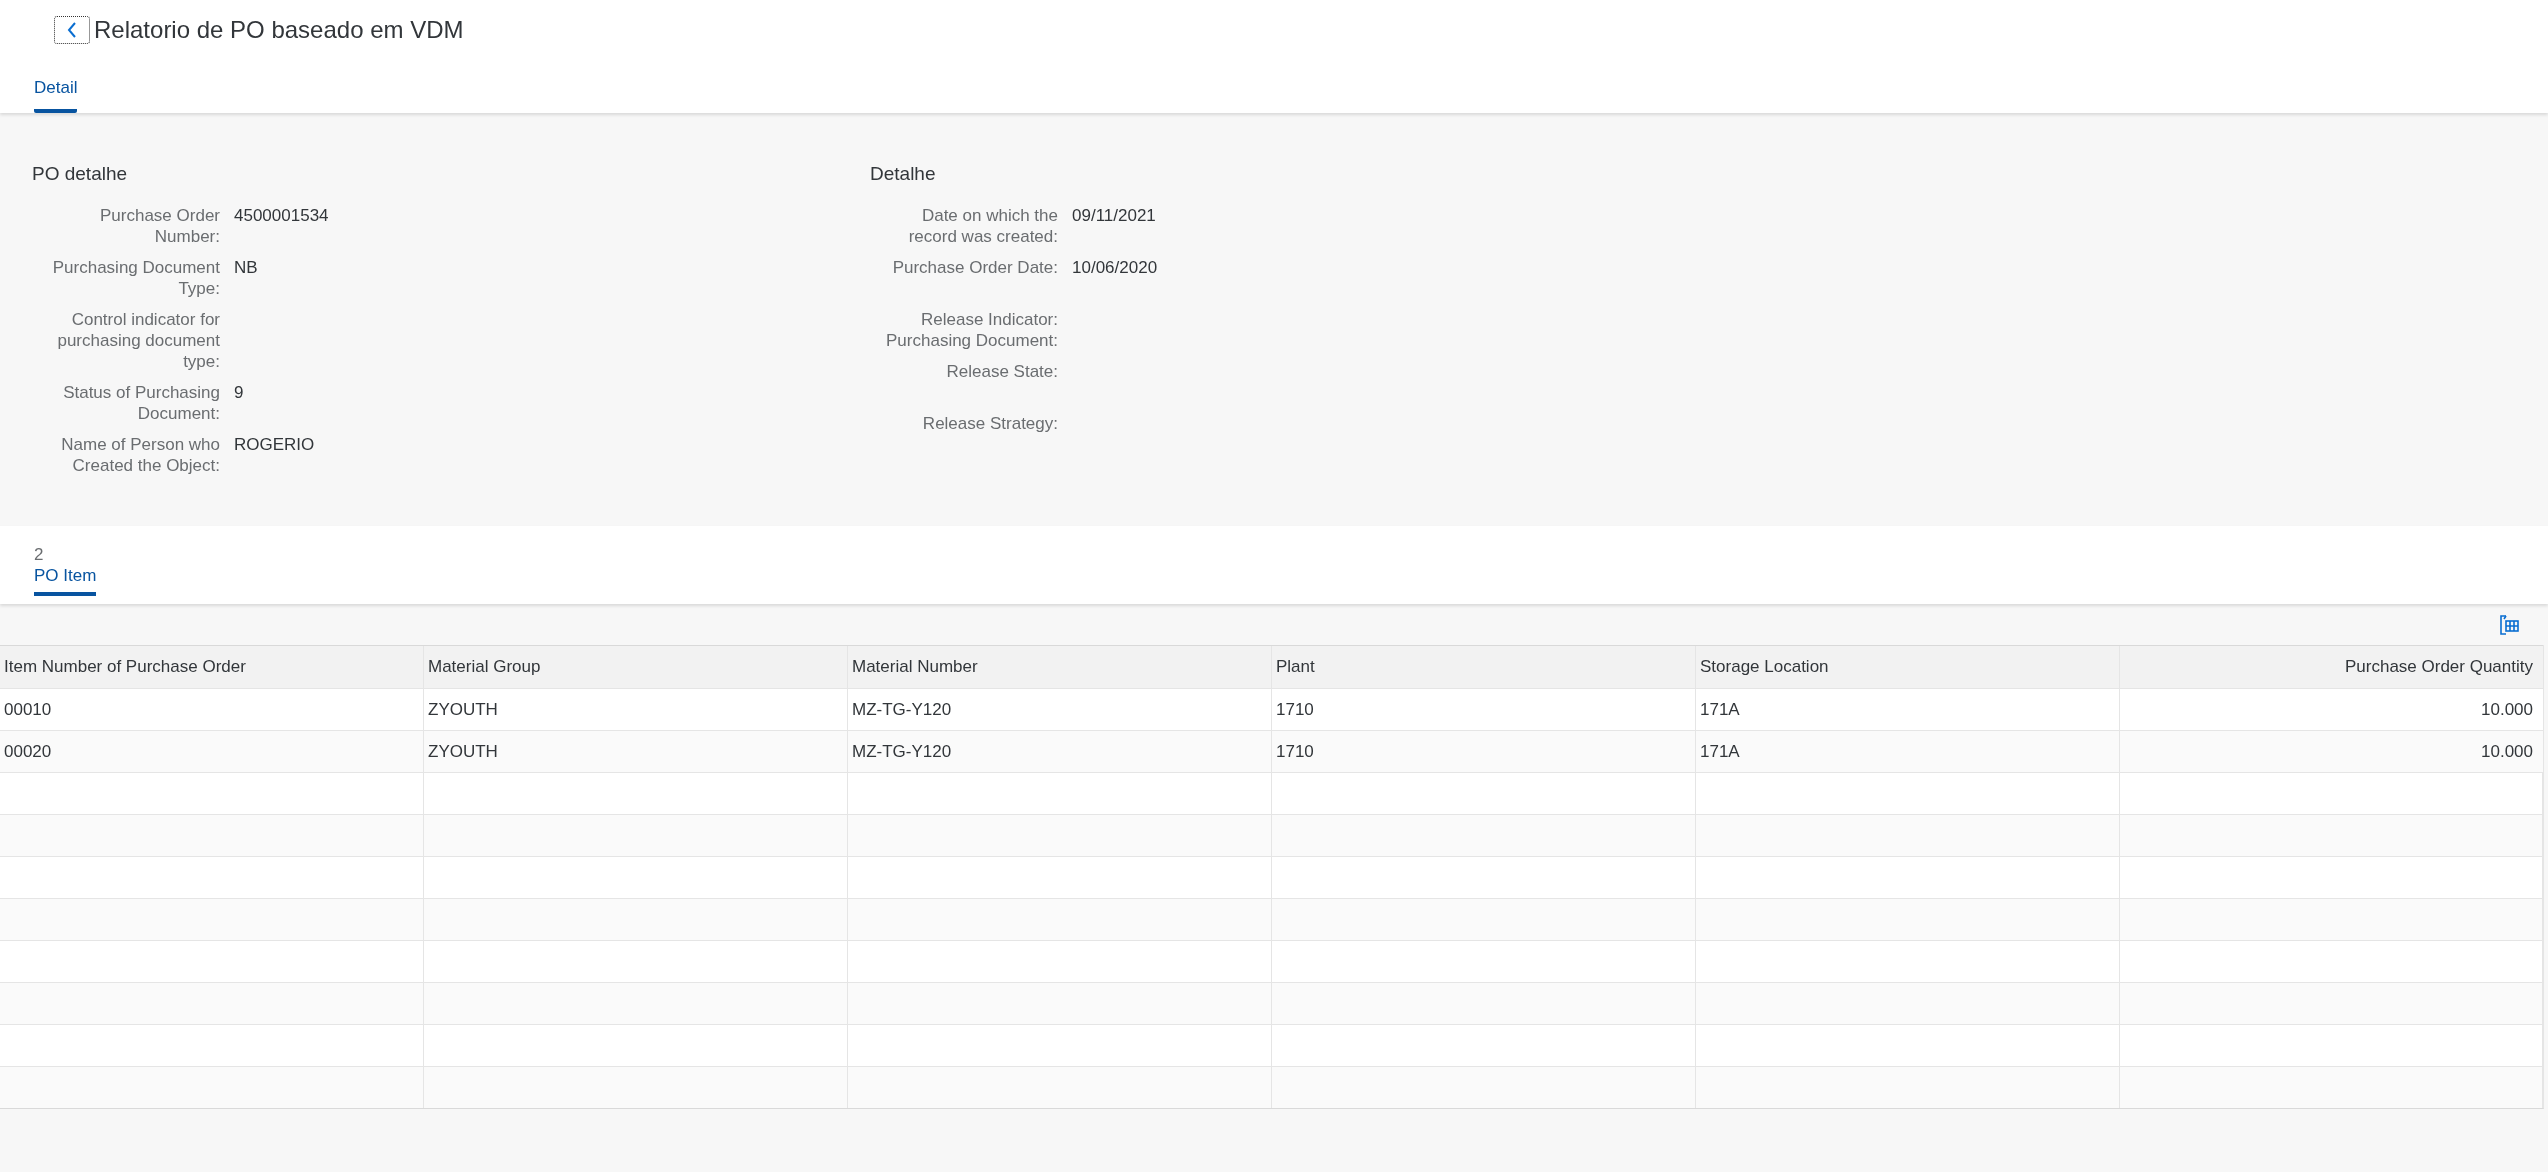 This screenshot has height=1172, width=2548. I want to click on field-label: Release Indicator: Purchasing Document:, so click(971, 330).